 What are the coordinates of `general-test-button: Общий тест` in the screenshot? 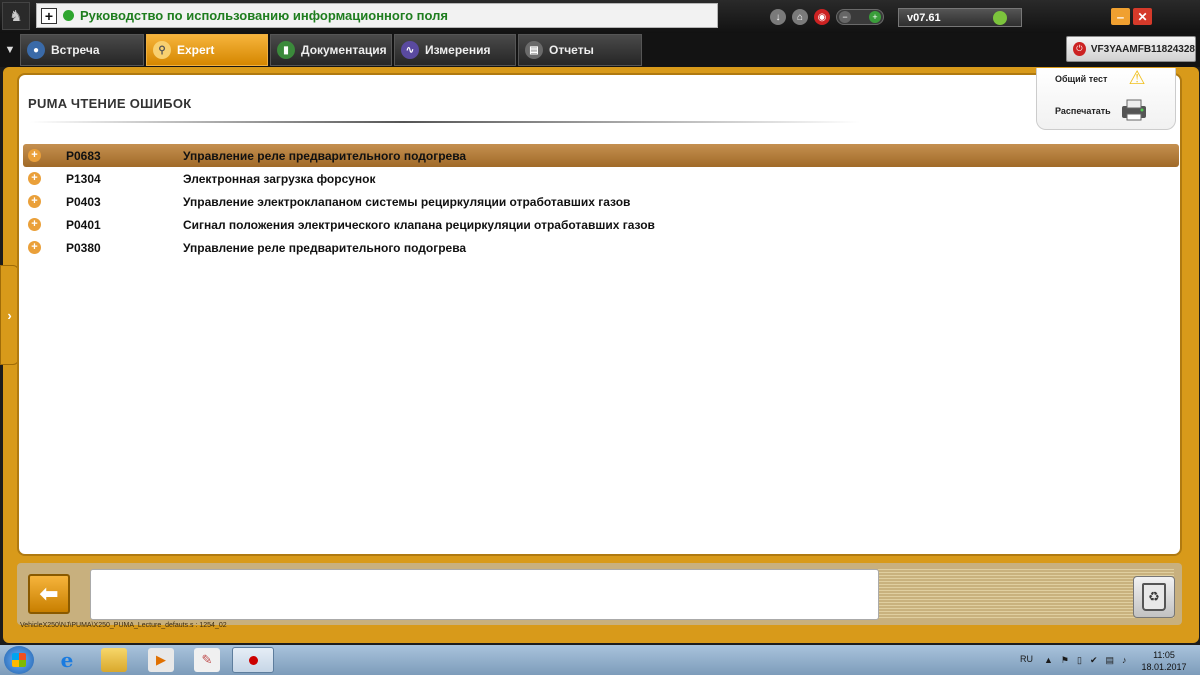 It's located at (1081, 79).